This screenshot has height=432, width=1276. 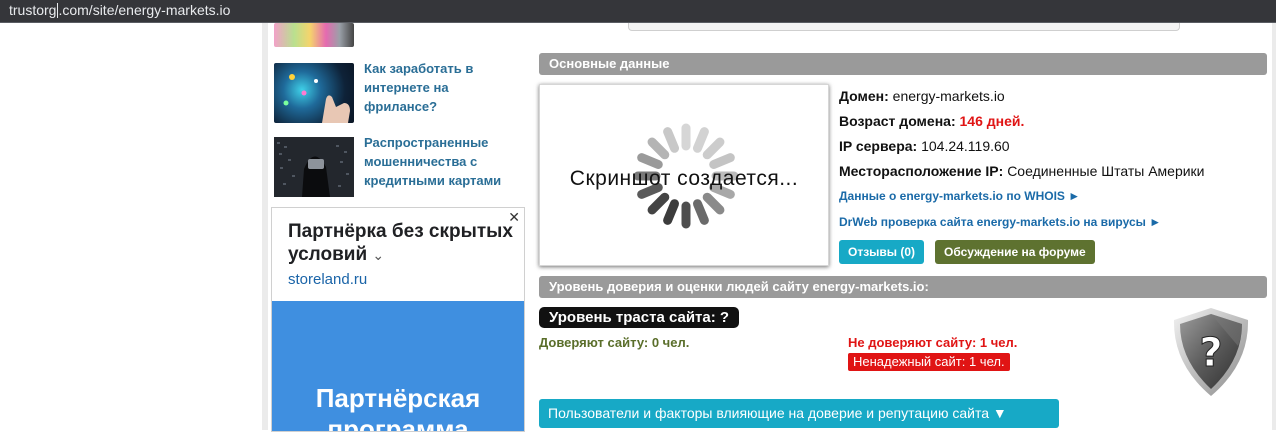 I want to click on whois-link: Данные о energy-markets.io по WHOIS ►, so click(x=959, y=196).